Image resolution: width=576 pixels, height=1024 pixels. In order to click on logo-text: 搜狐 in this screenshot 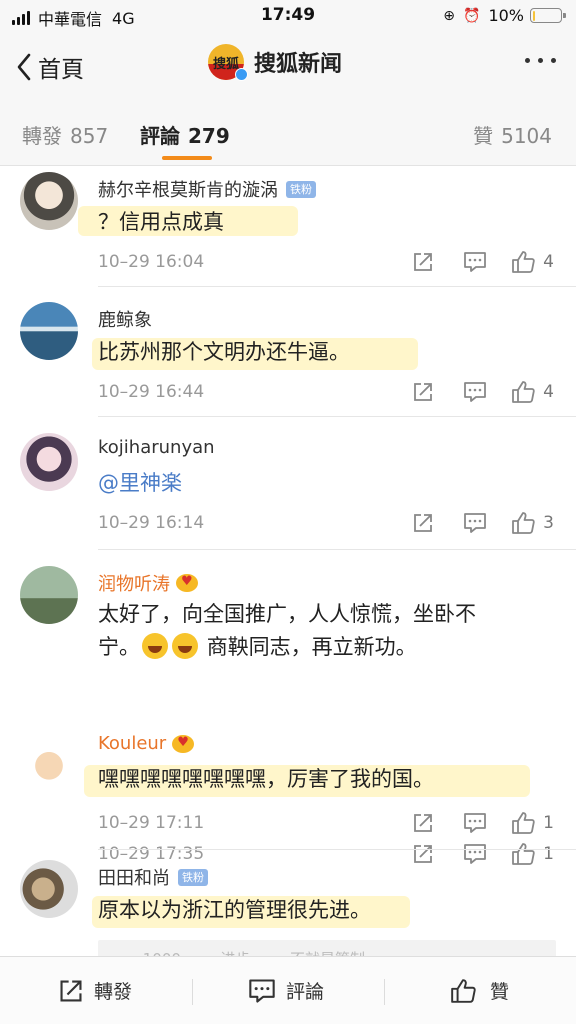, I will do `click(225, 64)`.